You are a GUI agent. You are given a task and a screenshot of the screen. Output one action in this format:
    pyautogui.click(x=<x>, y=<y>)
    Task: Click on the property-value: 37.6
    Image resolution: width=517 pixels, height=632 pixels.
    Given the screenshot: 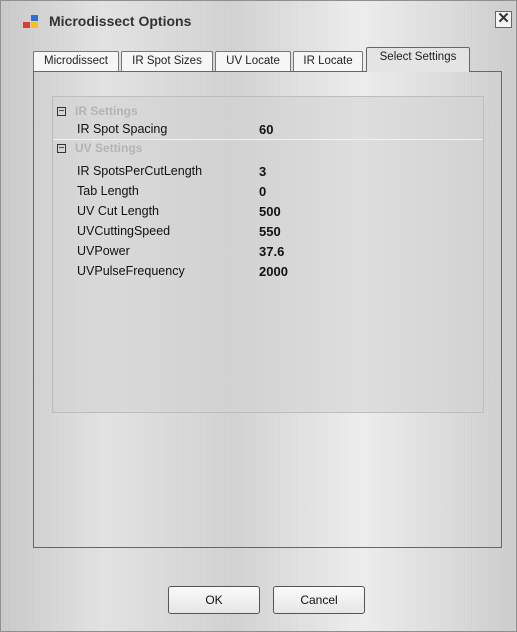 What is the action you would take?
    pyautogui.click(x=271, y=251)
    